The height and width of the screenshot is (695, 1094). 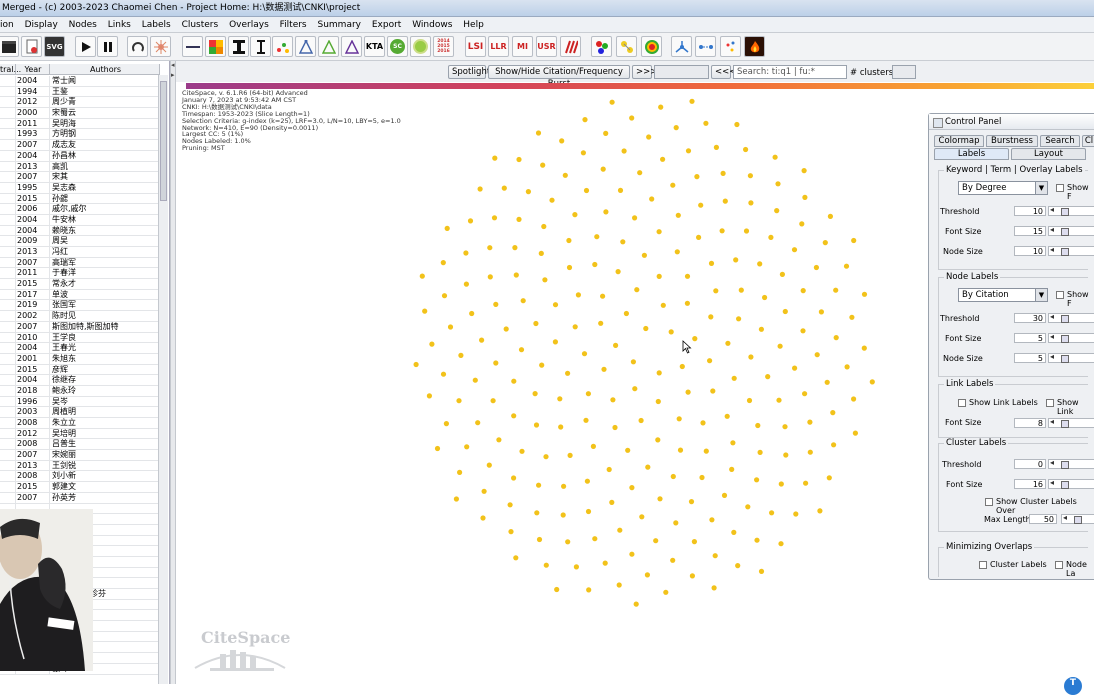 I want to click on table-row: 2008 朱立立, so click(x=80, y=423).